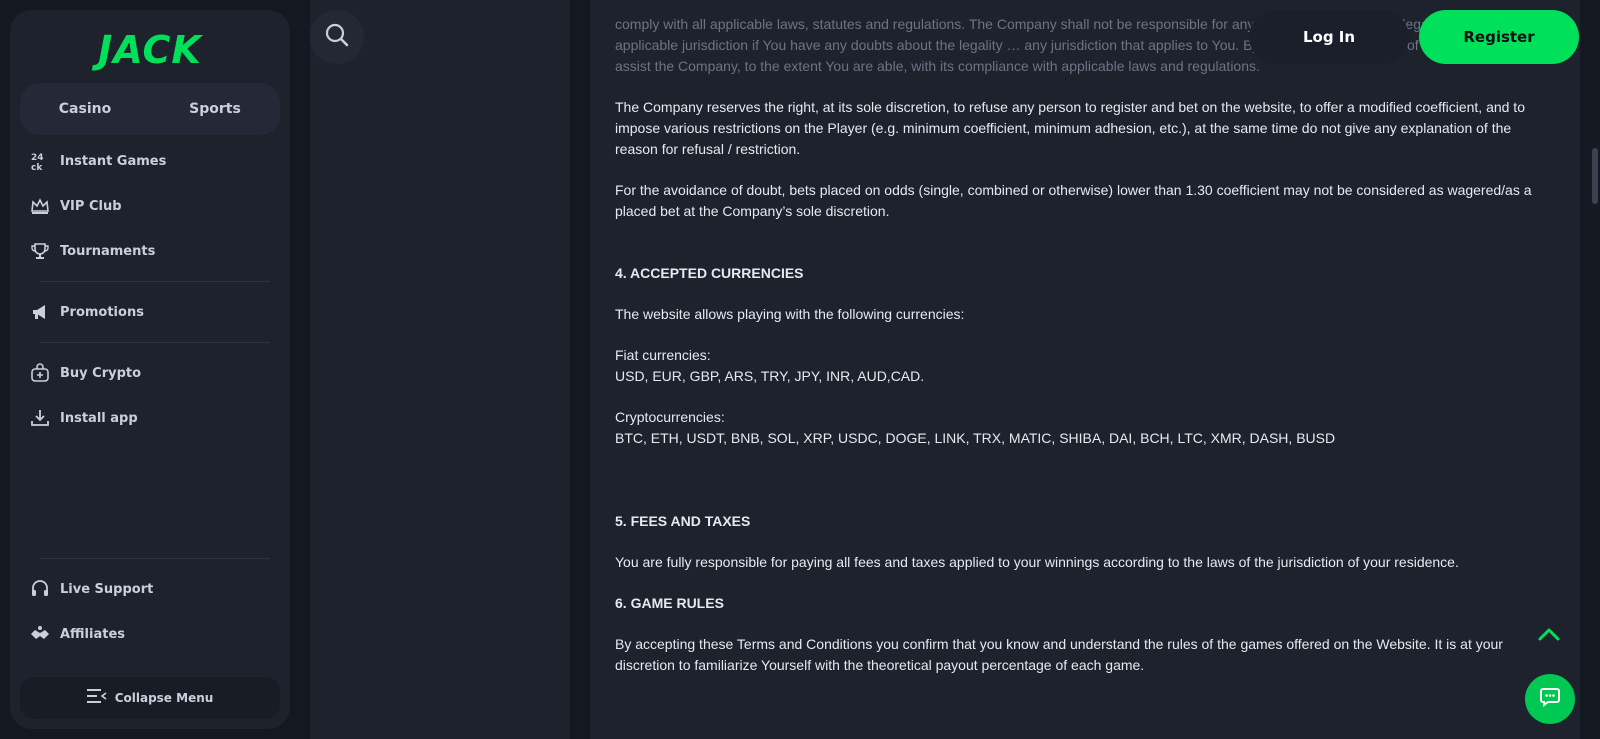  I want to click on login-button: Log In, so click(1329, 37).